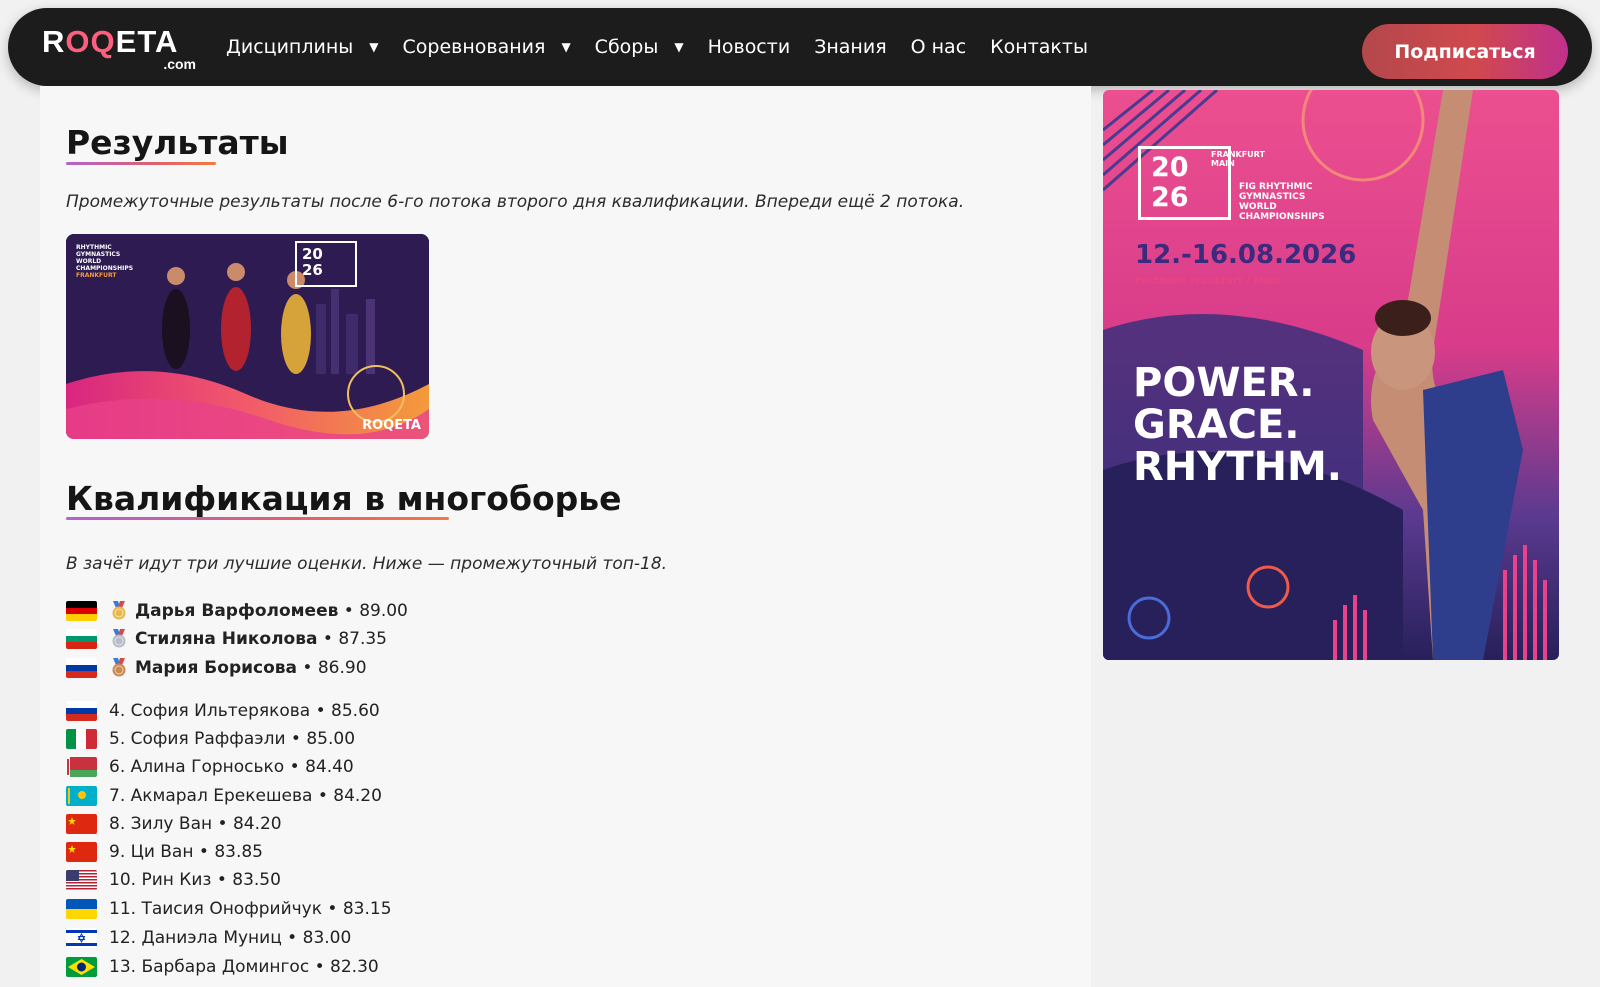 This screenshot has width=1600, height=987. I want to click on bronze-medal-icon, so click(119, 668).